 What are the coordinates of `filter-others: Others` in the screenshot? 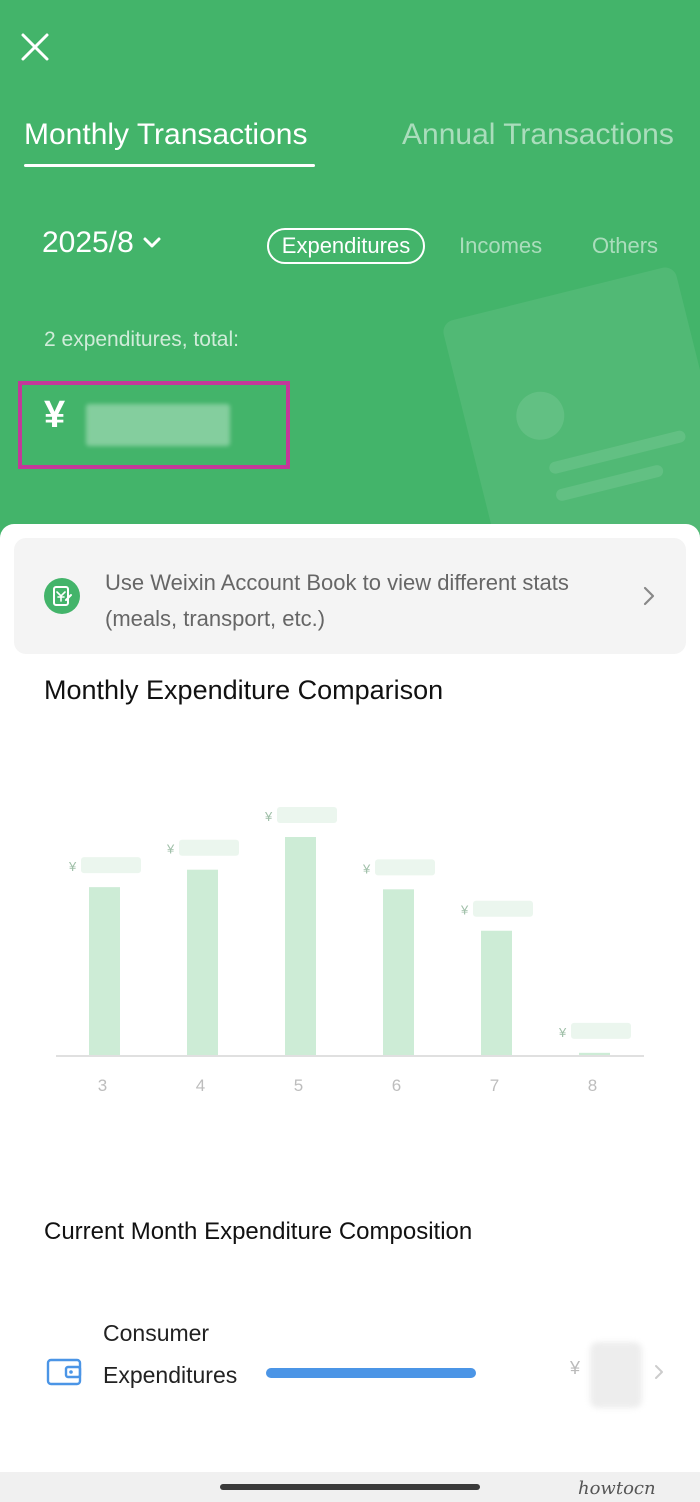 It's located at (625, 246).